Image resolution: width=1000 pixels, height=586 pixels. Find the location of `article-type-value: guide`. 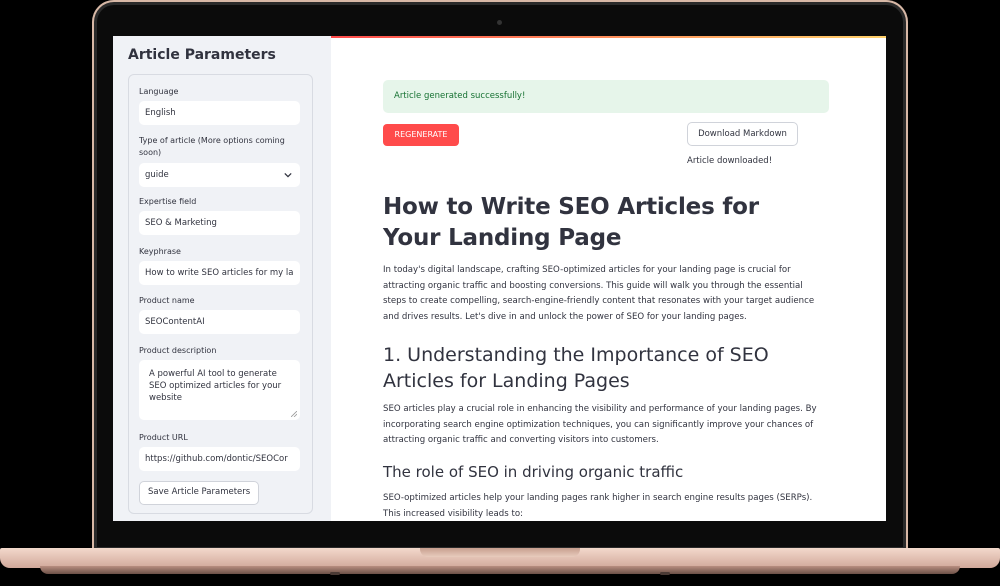

article-type-value: guide is located at coordinates (157, 175).